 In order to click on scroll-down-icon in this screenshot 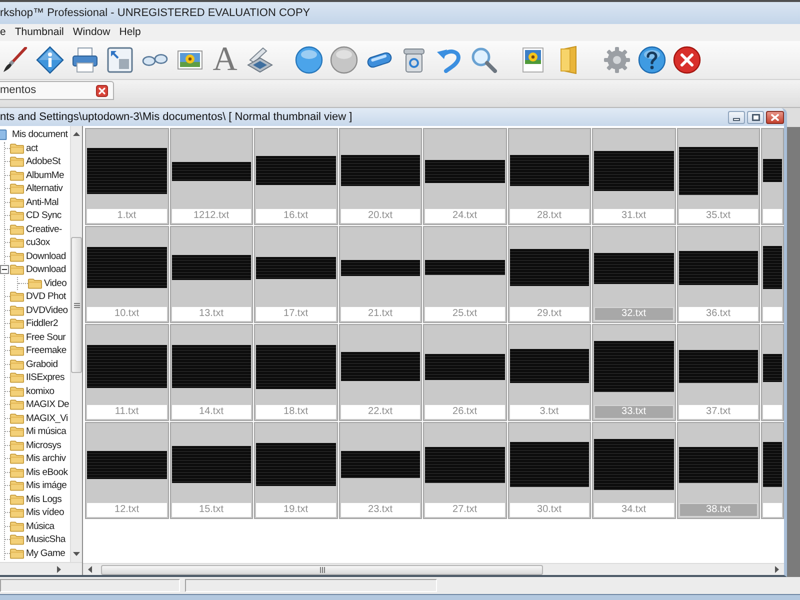, I will do `click(76, 554)`.